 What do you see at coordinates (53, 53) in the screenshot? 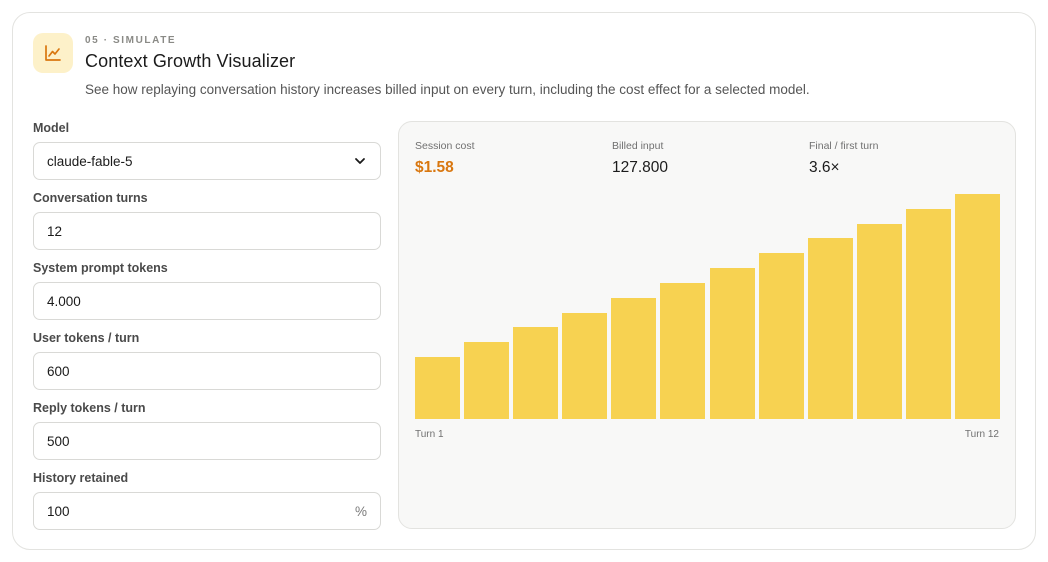
I see `line-chart-icon` at bounding box center [53, 53].